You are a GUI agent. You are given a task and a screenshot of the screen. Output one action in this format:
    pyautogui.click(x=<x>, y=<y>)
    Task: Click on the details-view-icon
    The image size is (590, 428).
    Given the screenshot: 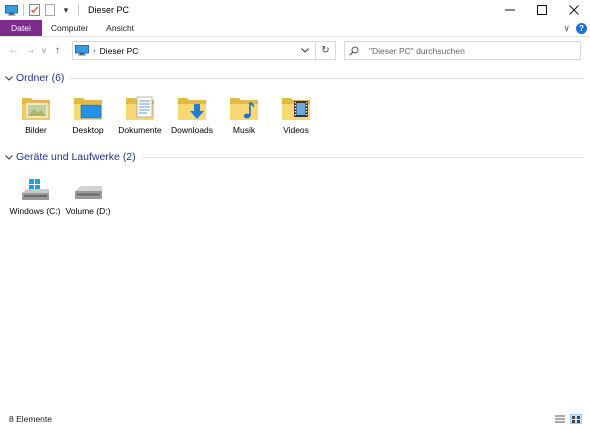 What is the action you would take?
    pyautogui.click(x=560, y=419)
    